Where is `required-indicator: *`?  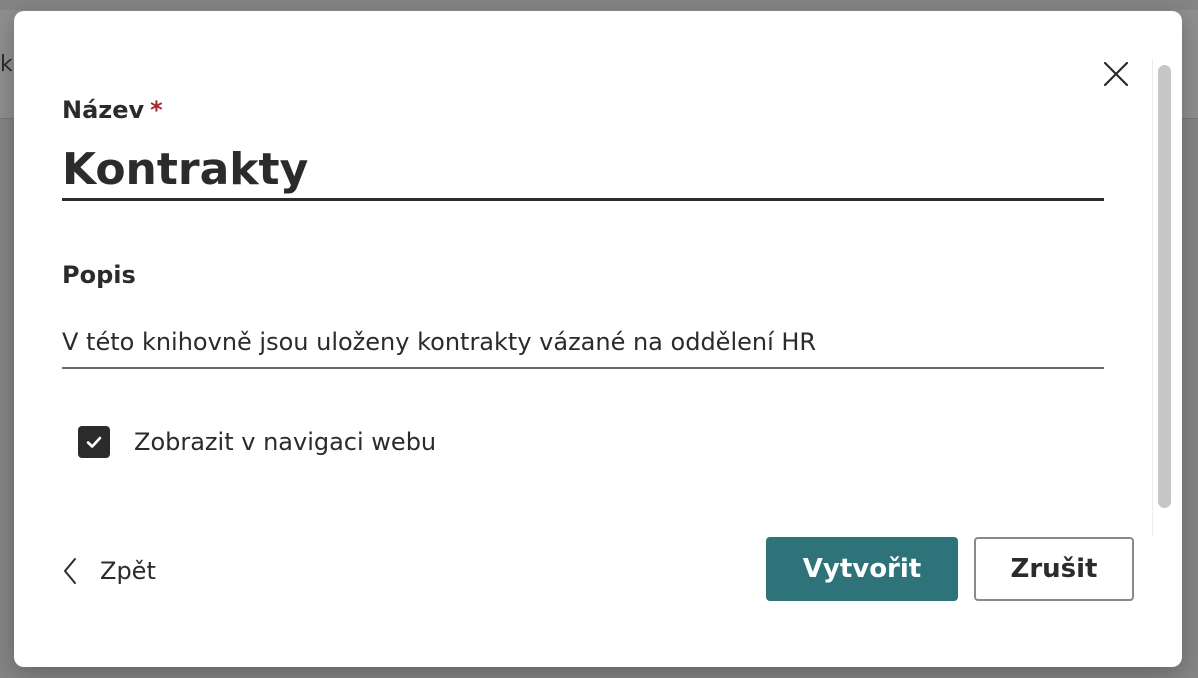
required-indicator: * is located at coordinates (156, 110).